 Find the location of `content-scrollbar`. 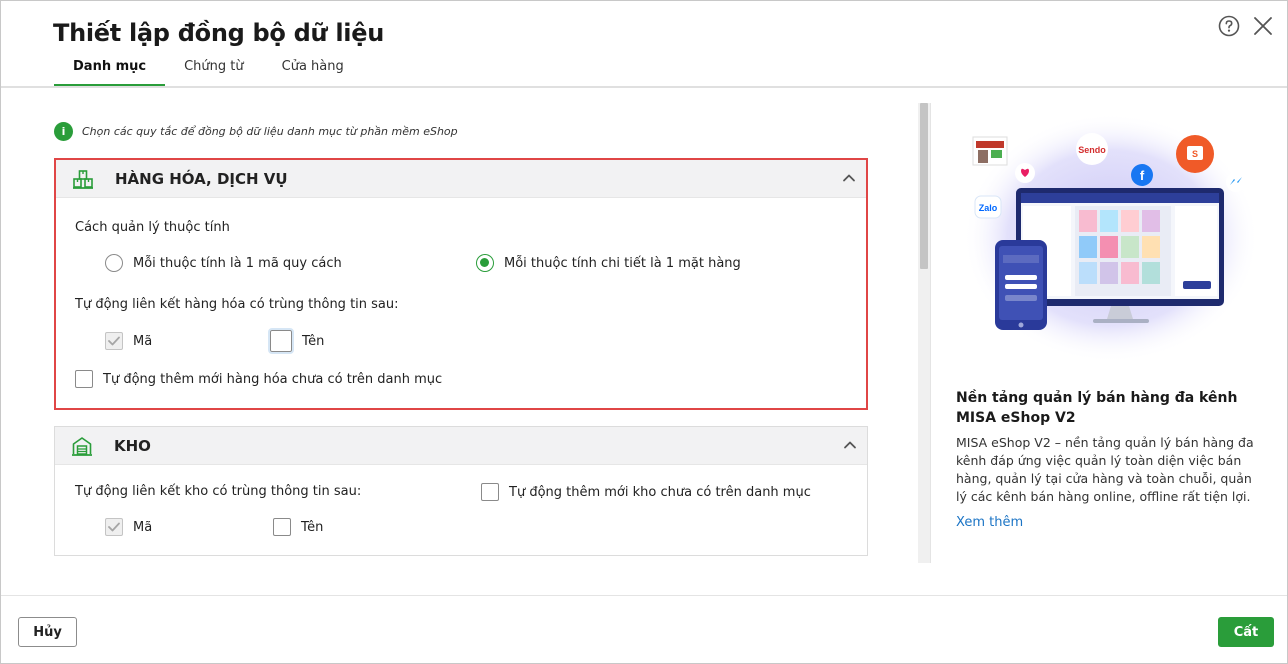

content-scrollbar is located at coordinates (924, 333).